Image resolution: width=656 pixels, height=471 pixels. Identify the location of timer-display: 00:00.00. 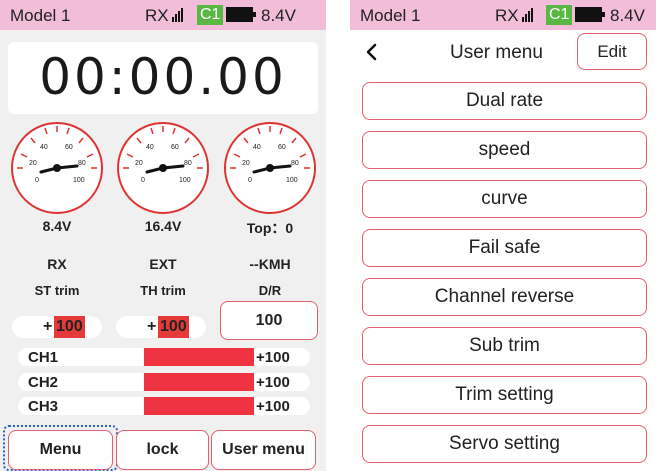
(163, 77).